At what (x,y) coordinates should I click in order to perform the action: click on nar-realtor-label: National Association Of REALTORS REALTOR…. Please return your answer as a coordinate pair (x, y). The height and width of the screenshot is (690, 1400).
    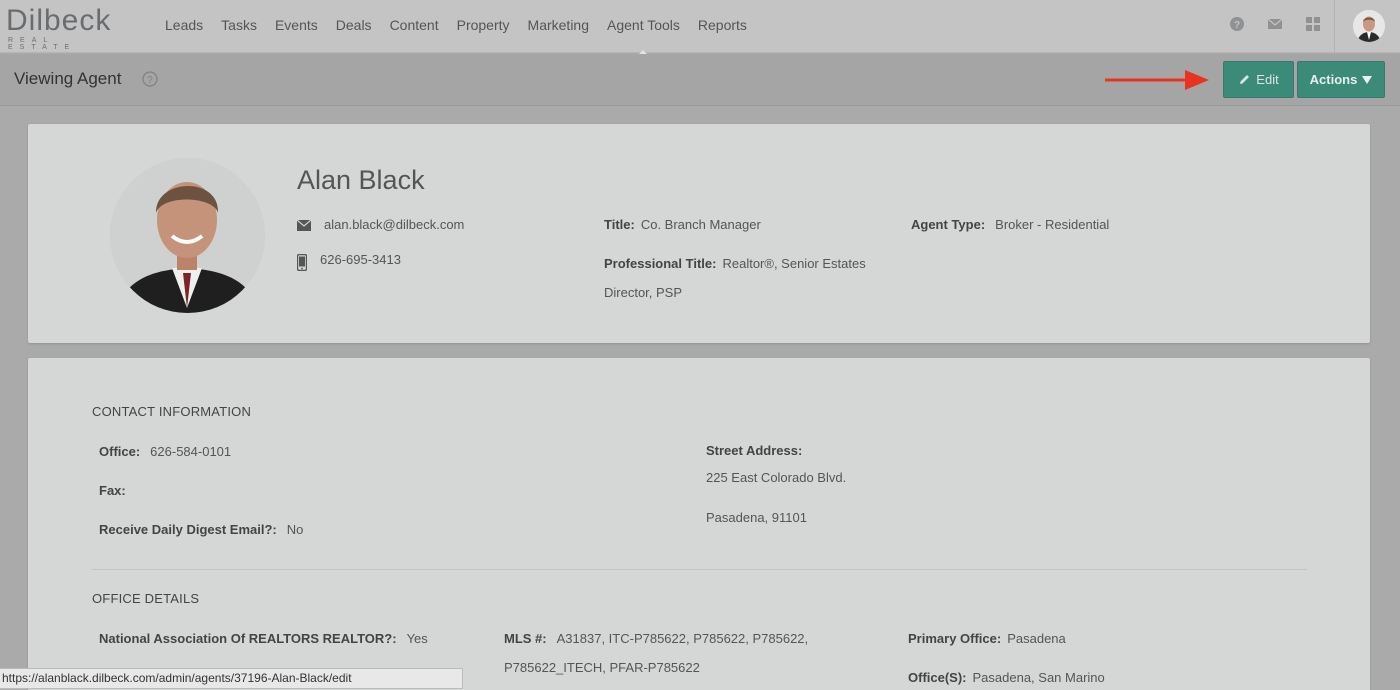
    Looking at the image, I should click on (248, 638).